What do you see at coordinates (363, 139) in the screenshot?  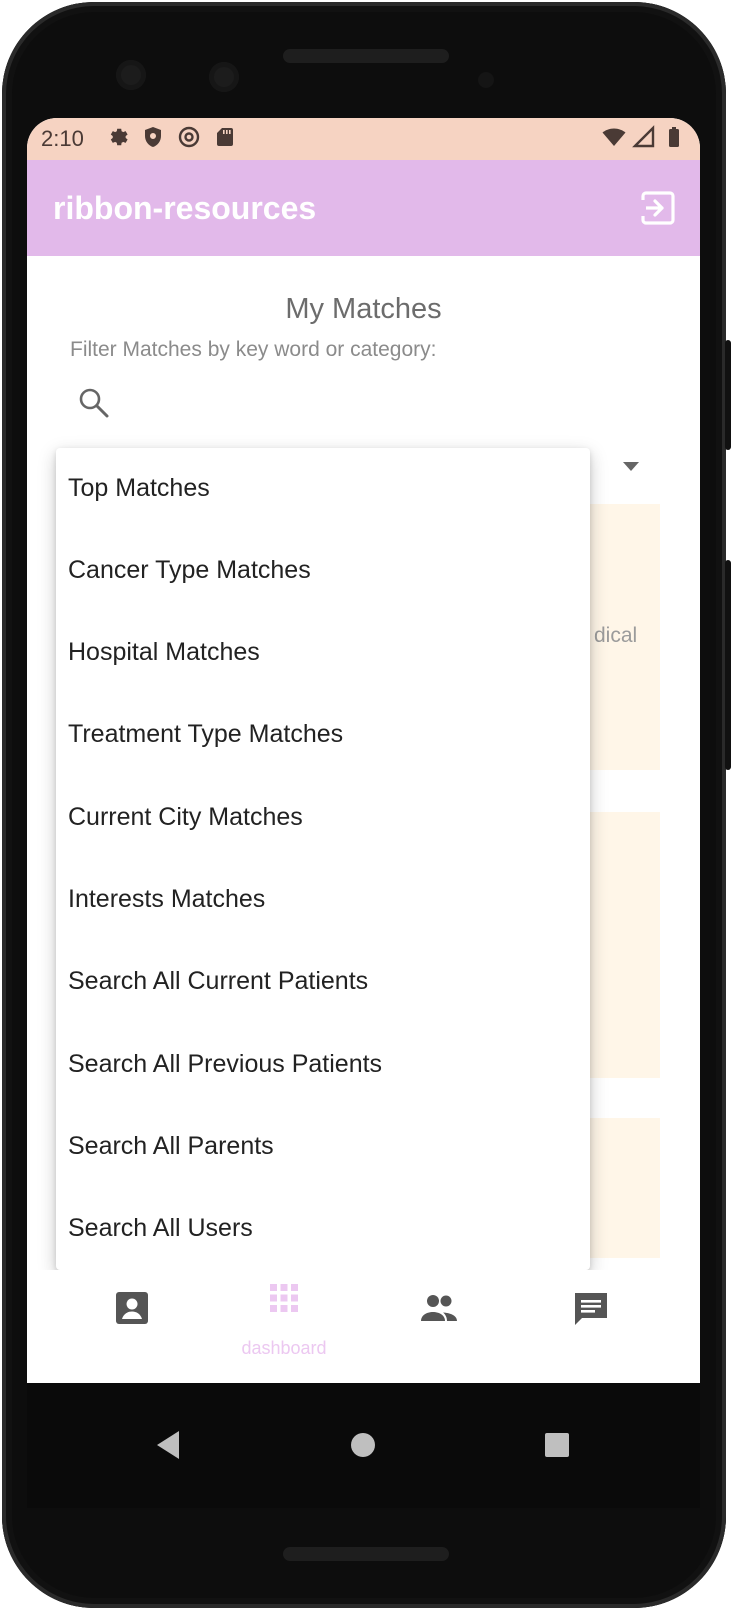 I see `status-bar: 2:10` at bounding box center [363, 139].